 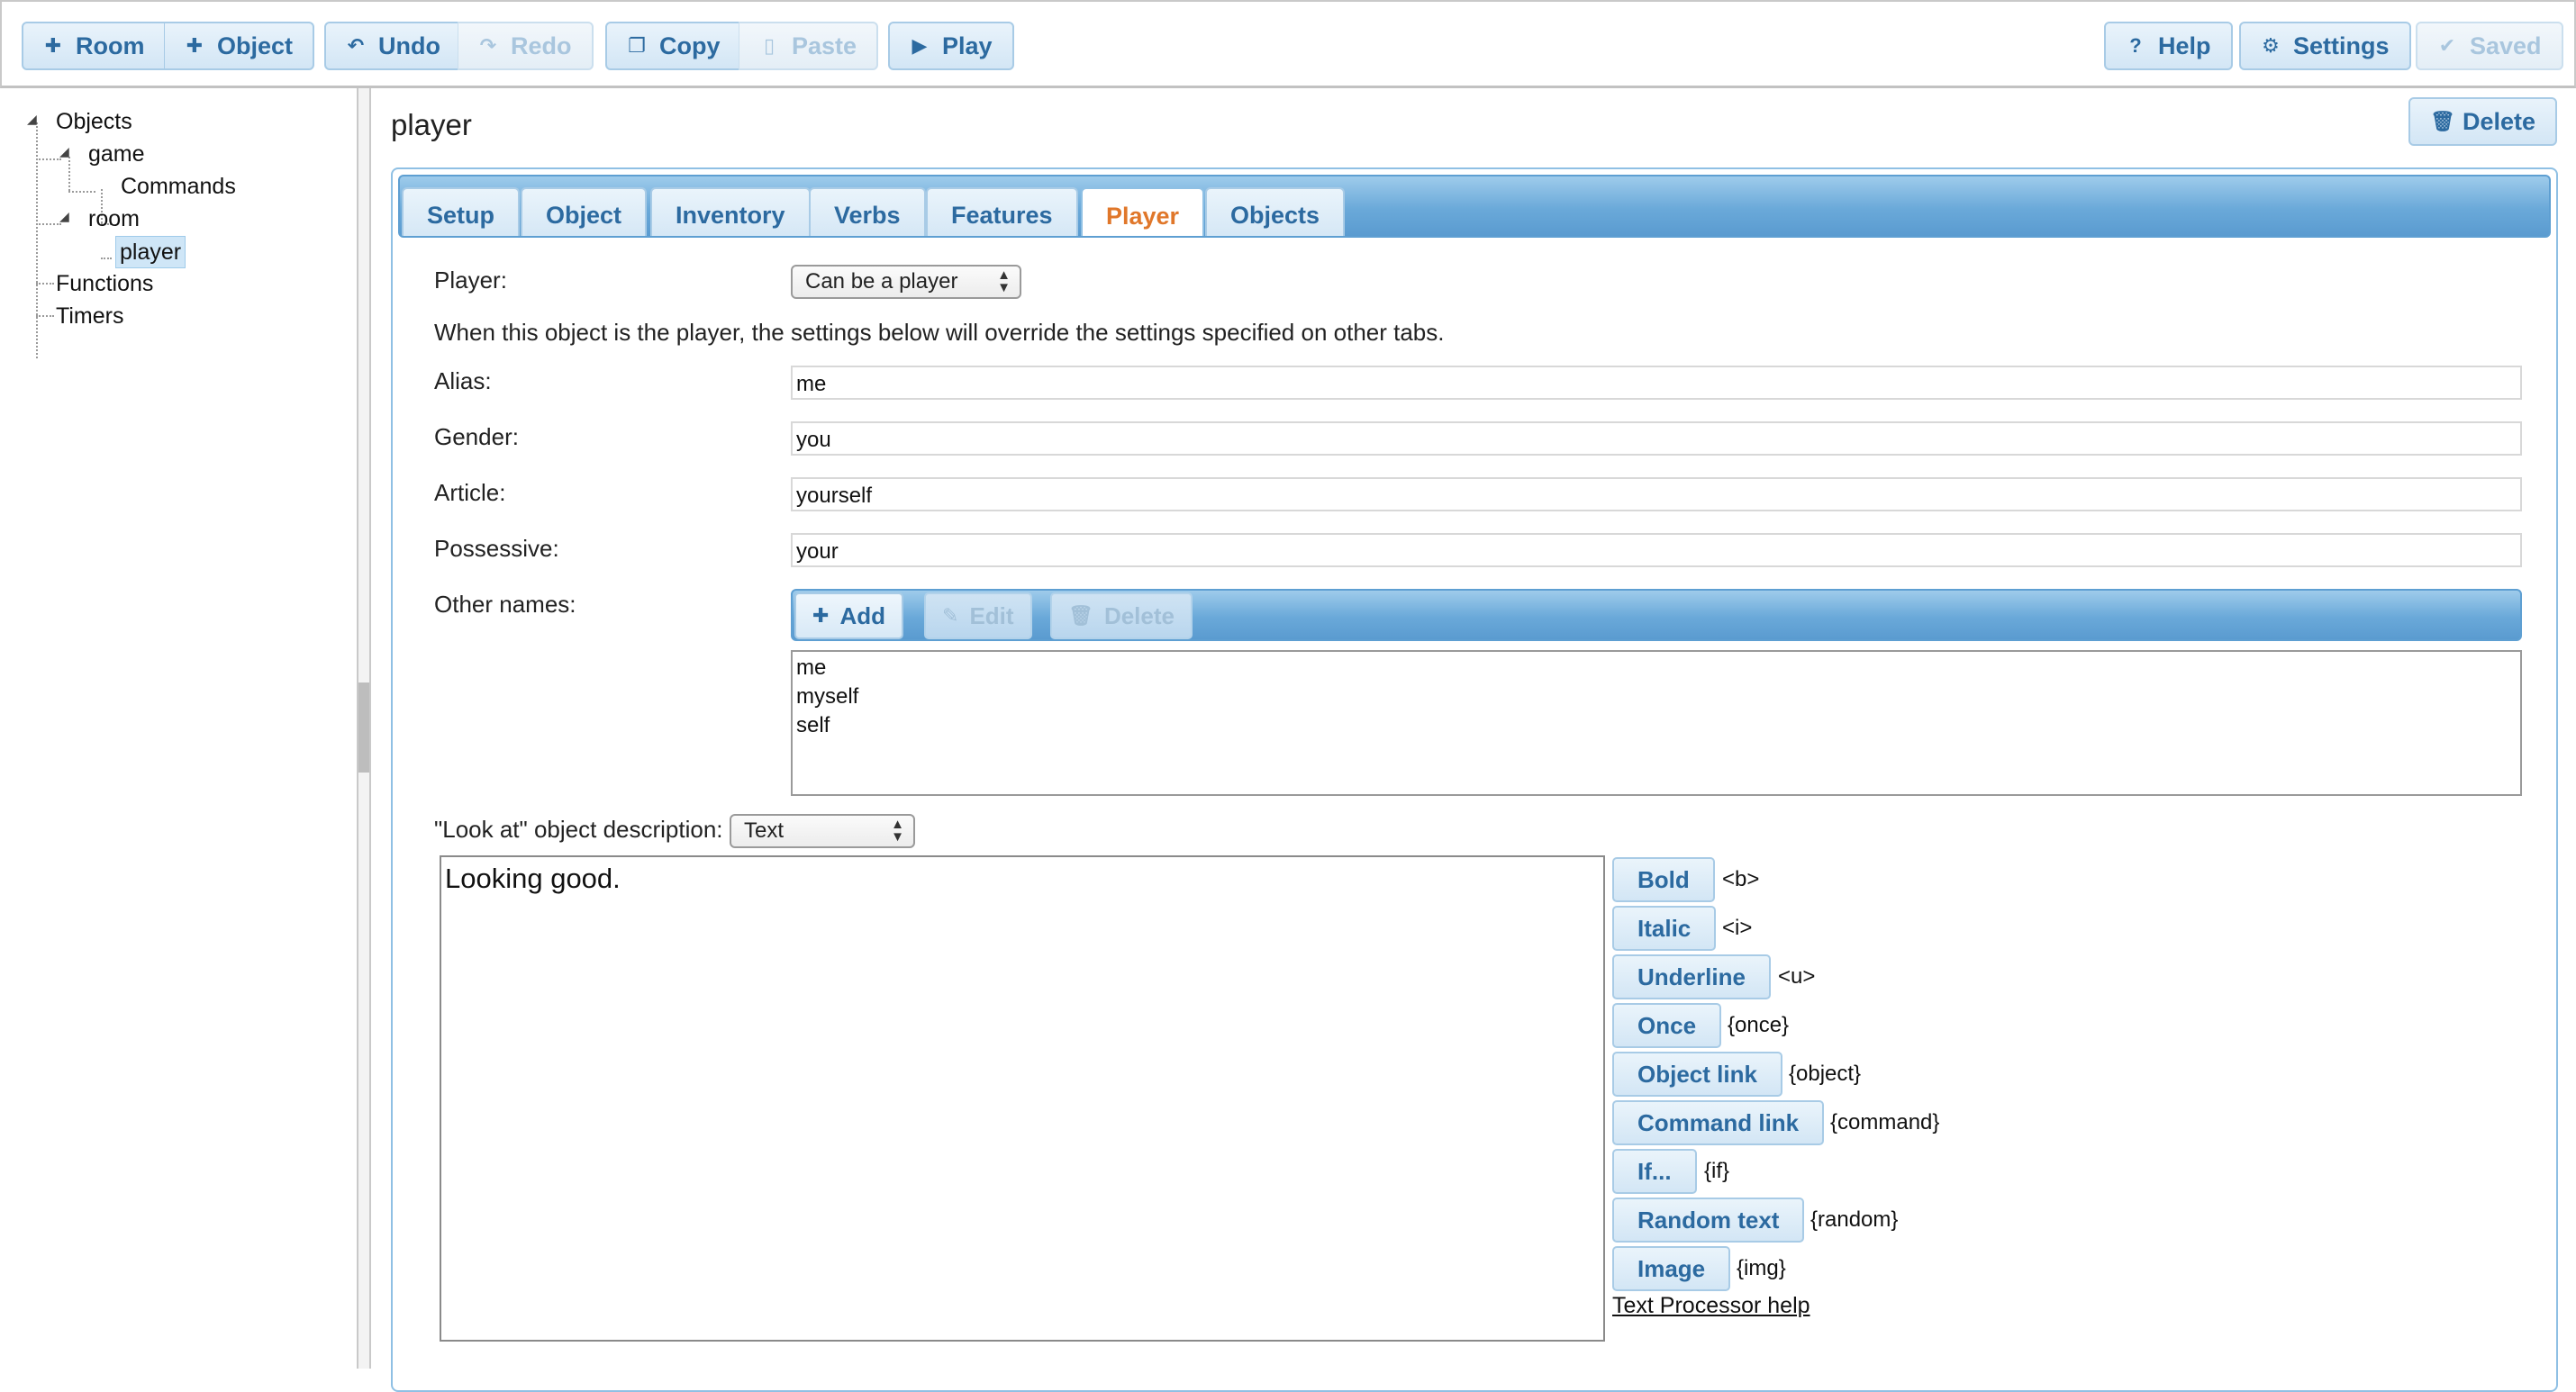 I want to click on if-tag: {if}, so click(x=1717, y=1171).